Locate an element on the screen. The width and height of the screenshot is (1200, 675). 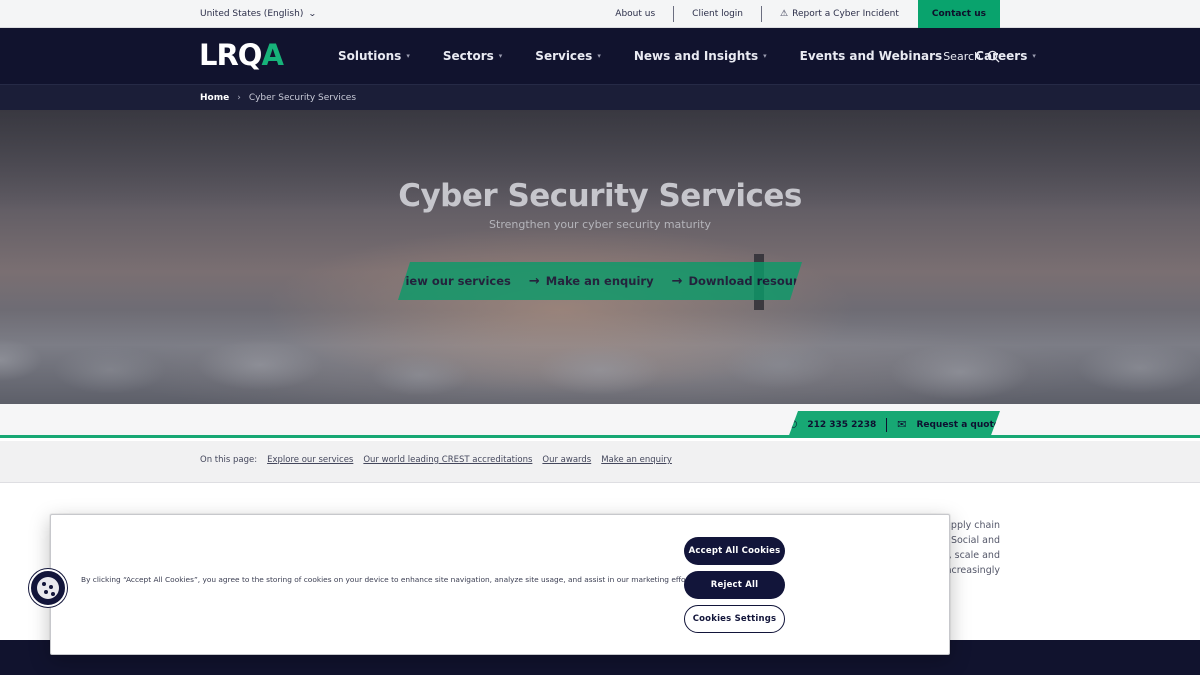
logo-accent: A is located at coordinates (272, 55).